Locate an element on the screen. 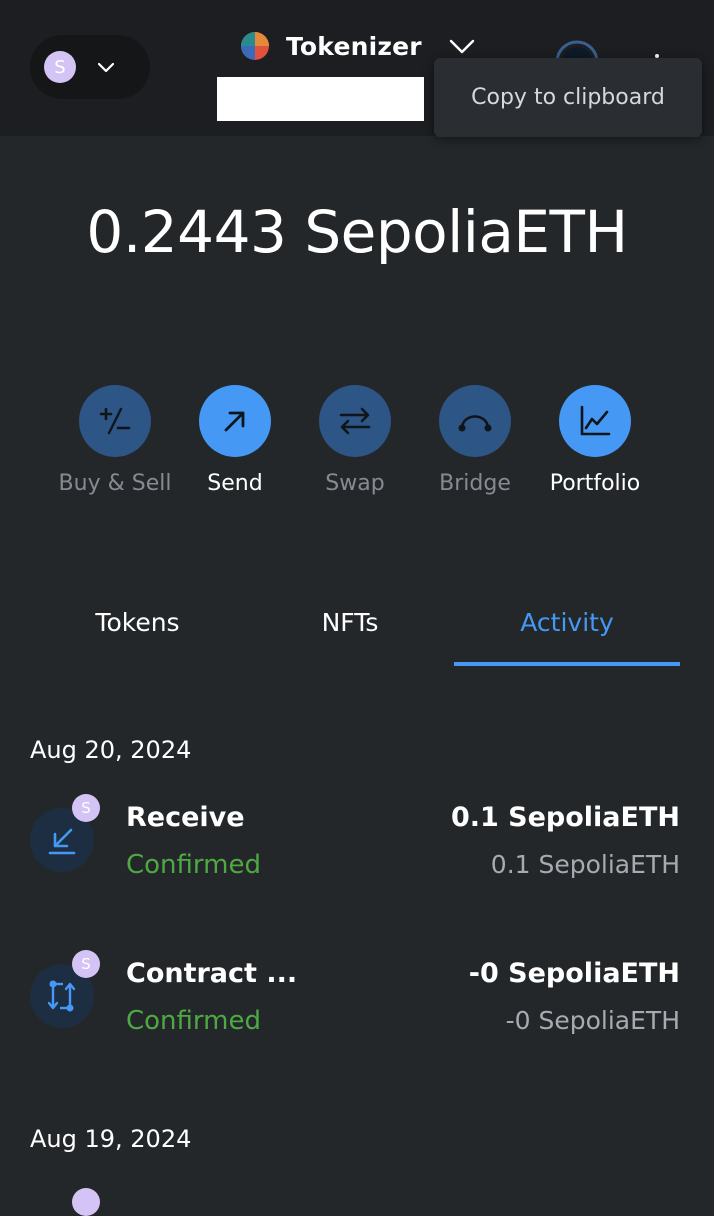  swap-button: Swap is located at coordinates (355, 440).